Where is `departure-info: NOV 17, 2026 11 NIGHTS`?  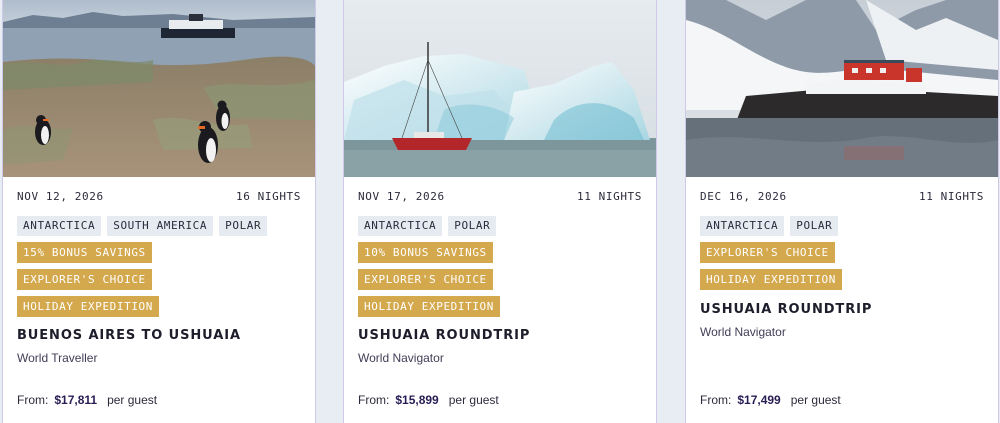
departure-info: NOV 17, 2026 11 NIGHTS is located at coordinates (500, 196).